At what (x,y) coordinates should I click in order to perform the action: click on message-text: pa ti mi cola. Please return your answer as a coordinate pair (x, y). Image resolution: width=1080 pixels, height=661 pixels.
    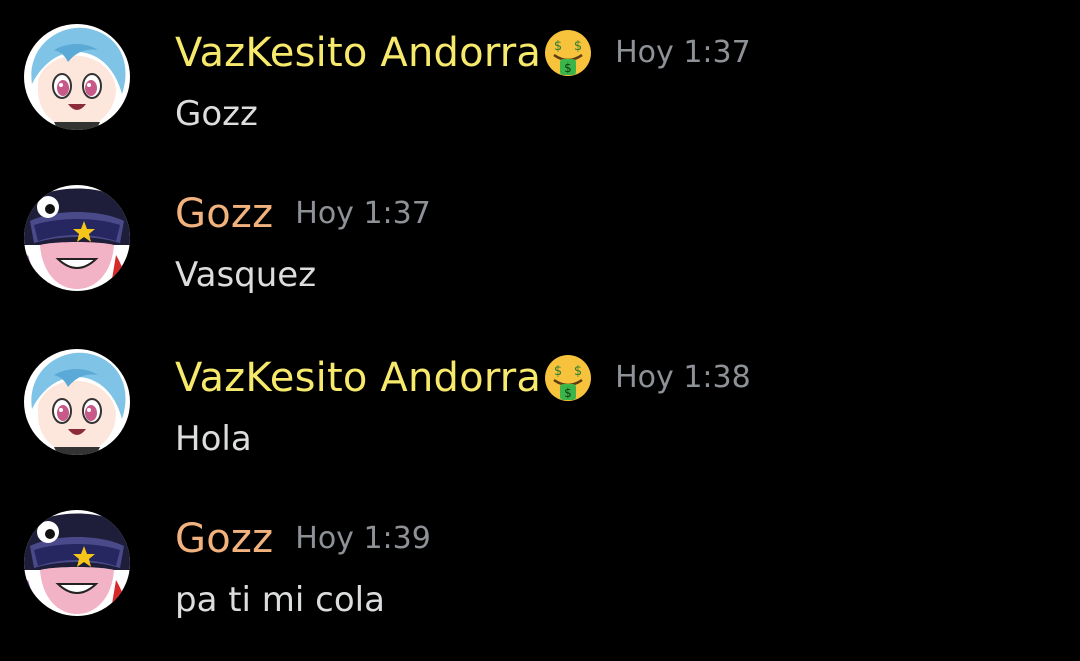
    Looking at the image, I should click on (280, 600).